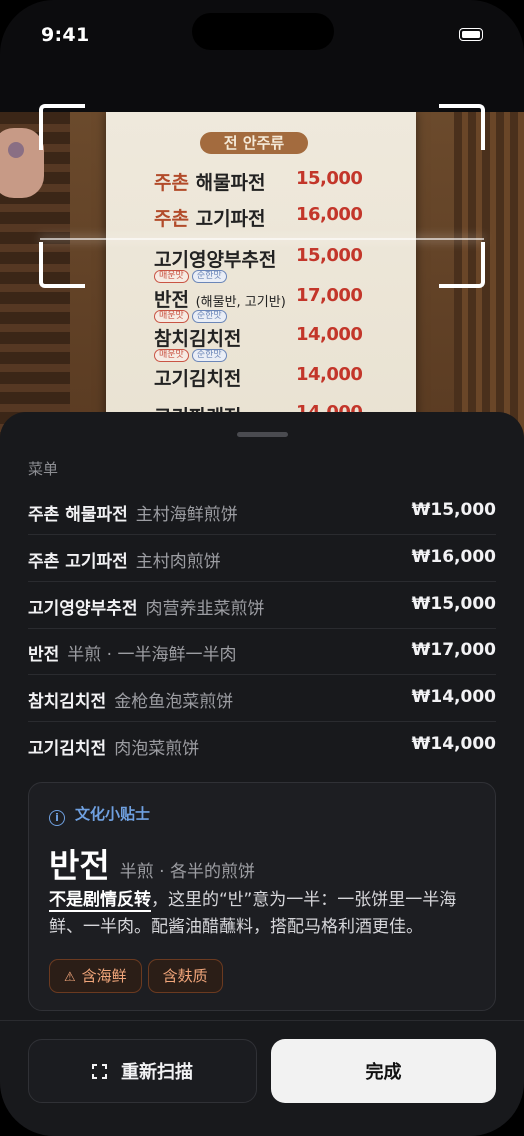 The image size is (524, 1136). Describe the element at coordinates (262, 239) in the screenshot. I see `scan-line` at that location.